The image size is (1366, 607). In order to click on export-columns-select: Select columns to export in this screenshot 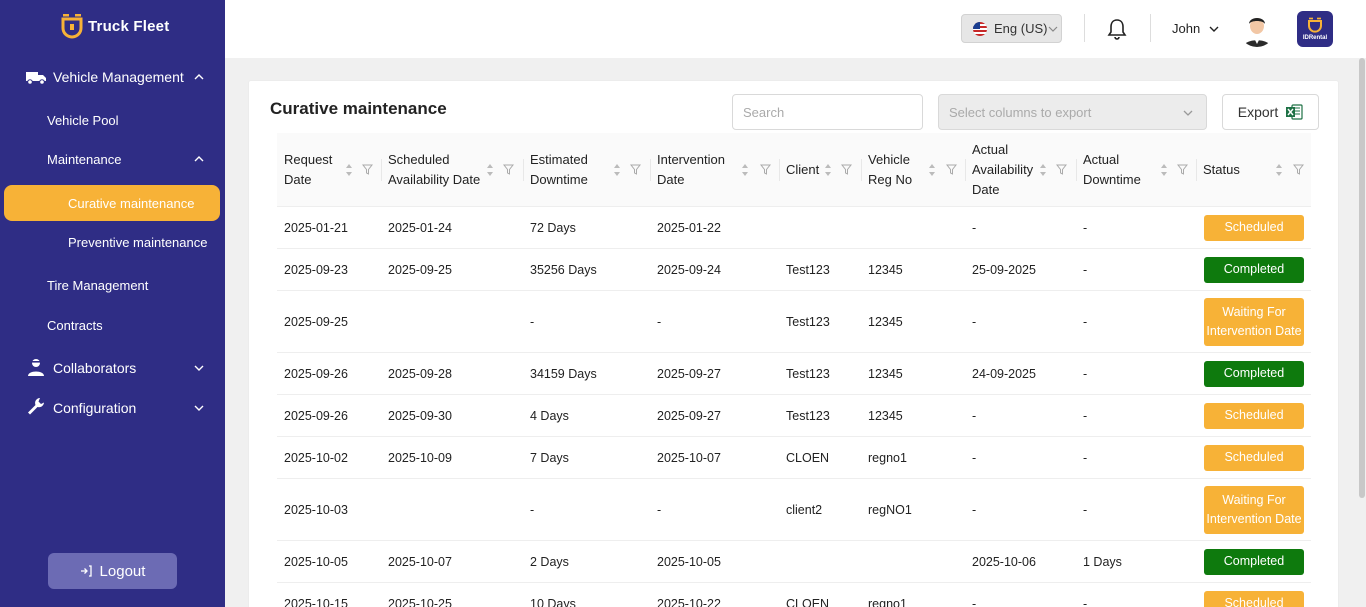, I will do `click(1072, 112)`.